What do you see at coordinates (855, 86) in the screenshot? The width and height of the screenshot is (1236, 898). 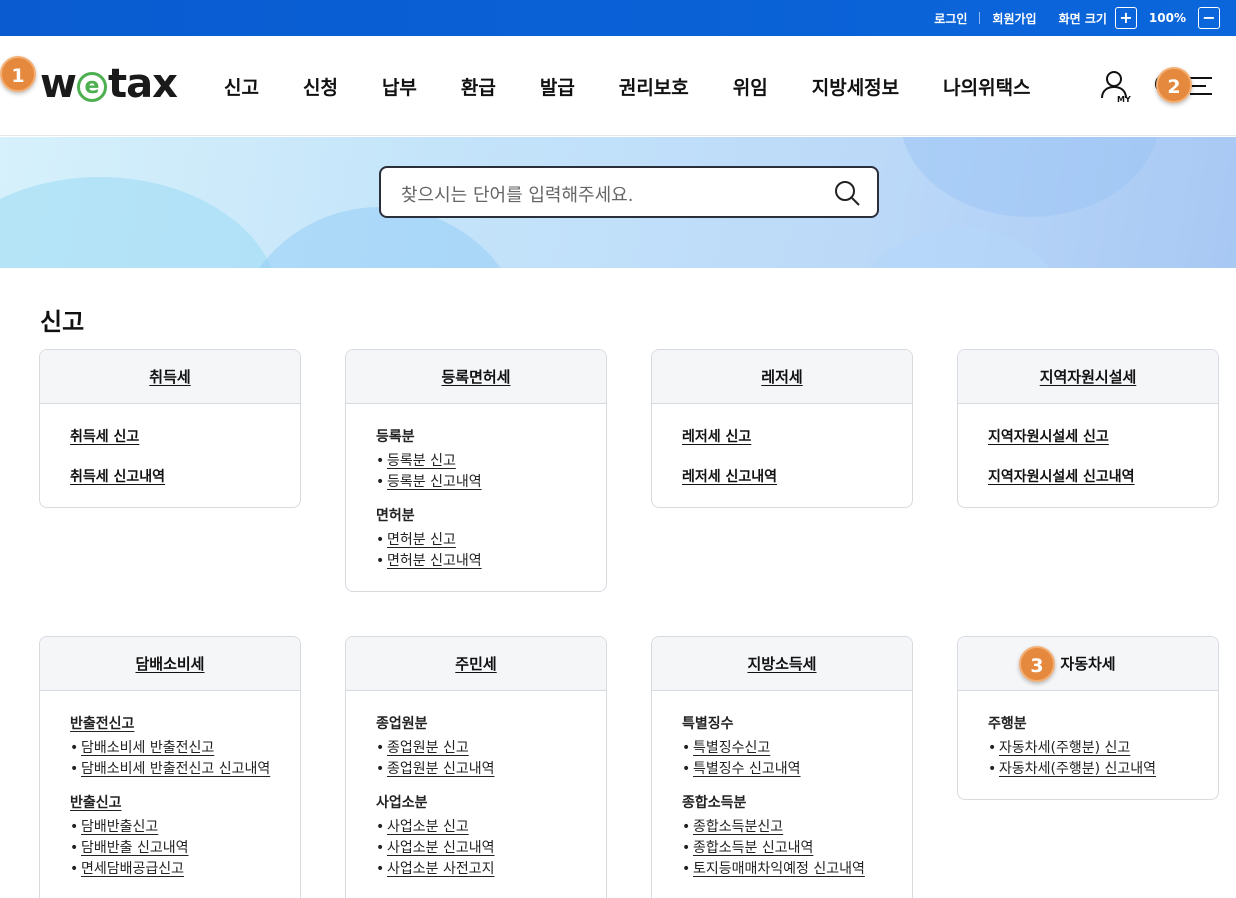 I see `nav-item-local-tax-info: 지방세정보` at bounding box center [855, 86].